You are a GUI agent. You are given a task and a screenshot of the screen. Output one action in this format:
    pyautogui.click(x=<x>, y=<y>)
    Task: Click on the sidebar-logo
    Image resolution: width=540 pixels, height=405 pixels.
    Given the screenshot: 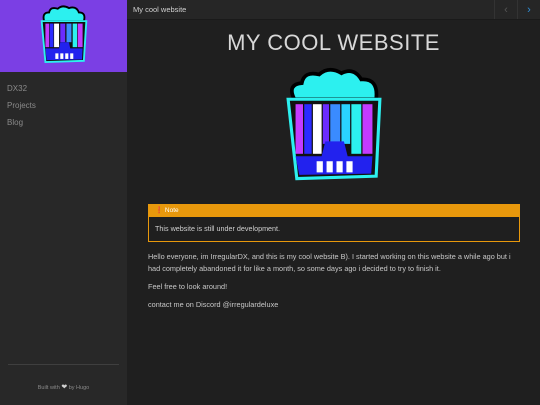 What is the action you would take?
    pyautogui.click(x=63, y=36)
    